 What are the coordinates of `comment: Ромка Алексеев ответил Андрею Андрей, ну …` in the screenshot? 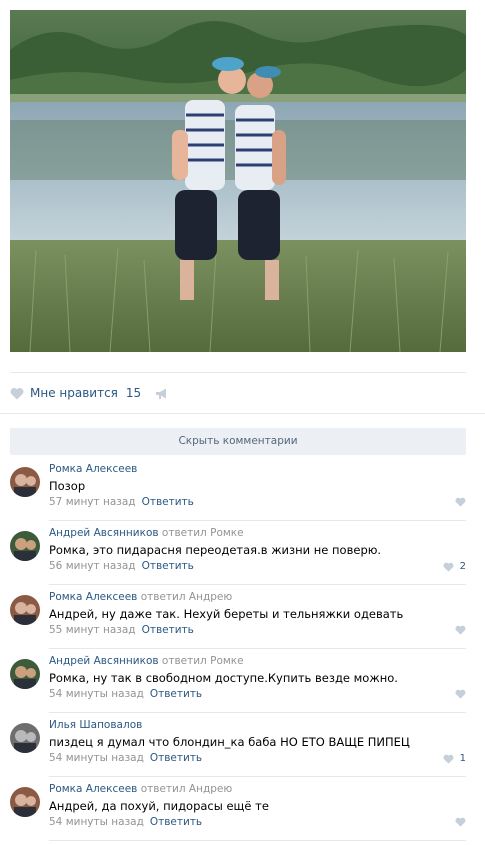 It's located at (238, 621).